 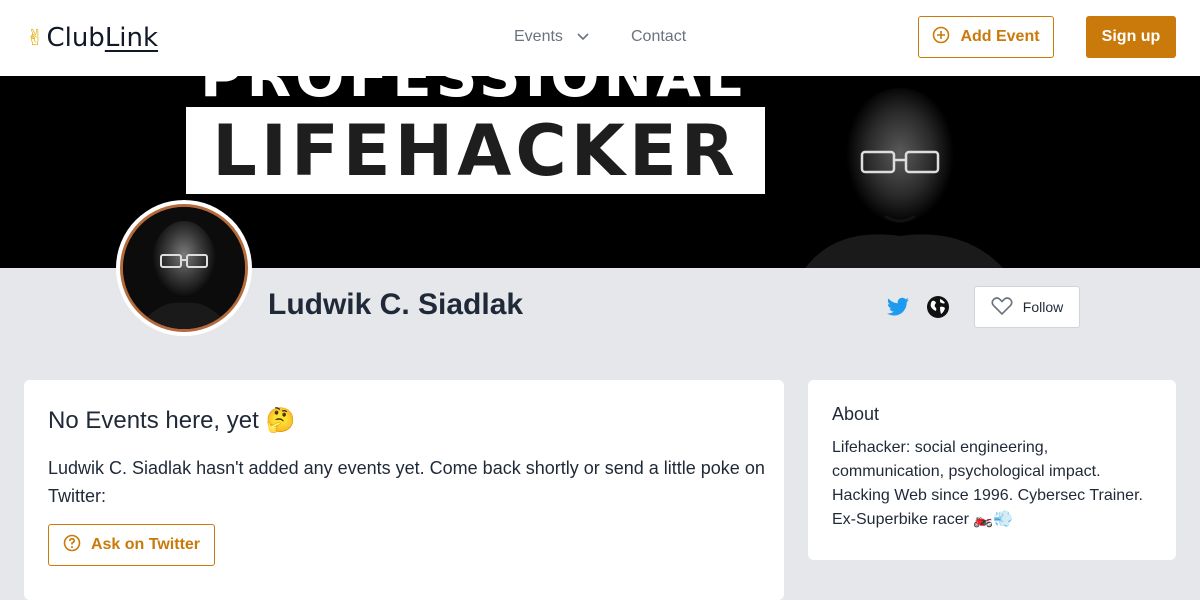 What do you see at coordinates (172, 420) in the screenshot?
I see `events-card-title: No Events here, yet 🤔` at bounding box center [172, 420].